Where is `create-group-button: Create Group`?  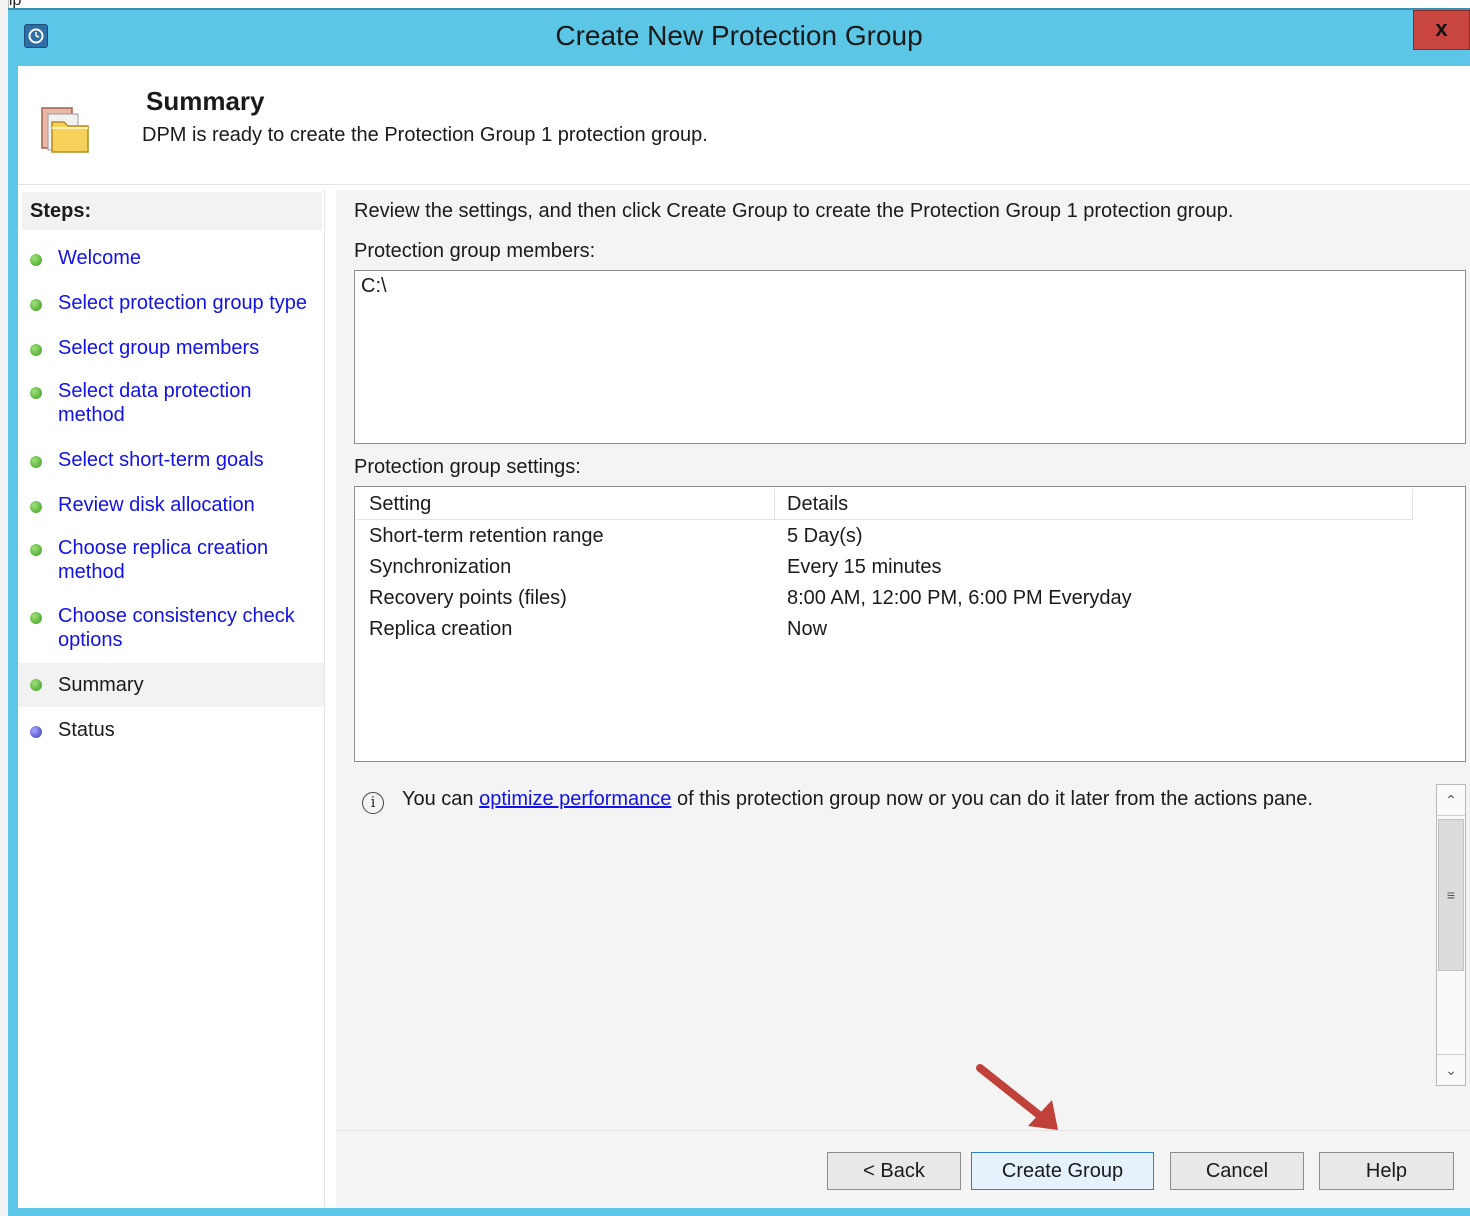
create-group-button: Create Group is located at coordinates (1062, 1171).